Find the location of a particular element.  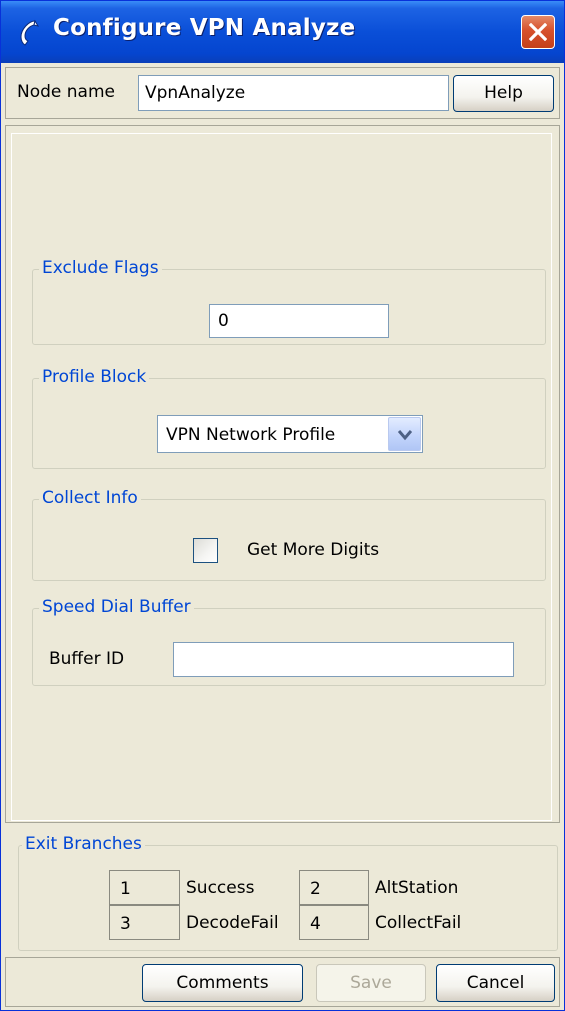

get-more-digits-checkbox is located at coordinates (205, 550).